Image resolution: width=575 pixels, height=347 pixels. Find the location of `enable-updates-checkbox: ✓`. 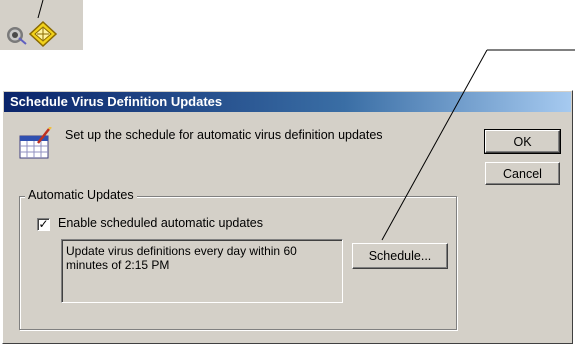

enable-updates-checkbox: ✓ is located at coordinates (43, 224).